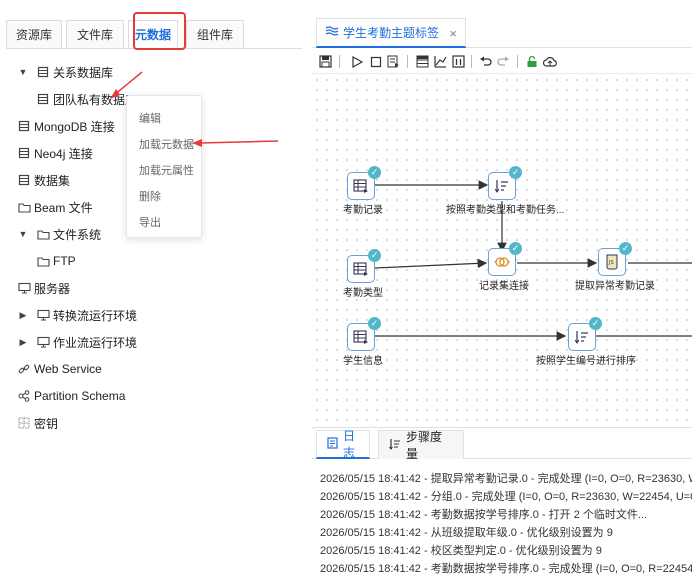 This screenshot has height=579, width=692. I want to click on node-label: 记录集连接, so click(504, 286).